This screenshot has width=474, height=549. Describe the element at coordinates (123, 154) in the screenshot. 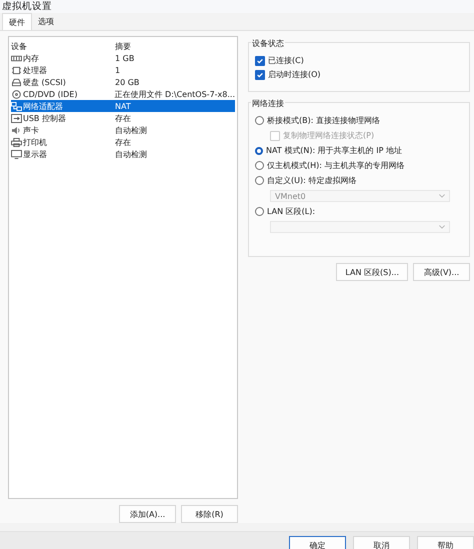

I see `device-row: 显示器 自动检测` at that location.